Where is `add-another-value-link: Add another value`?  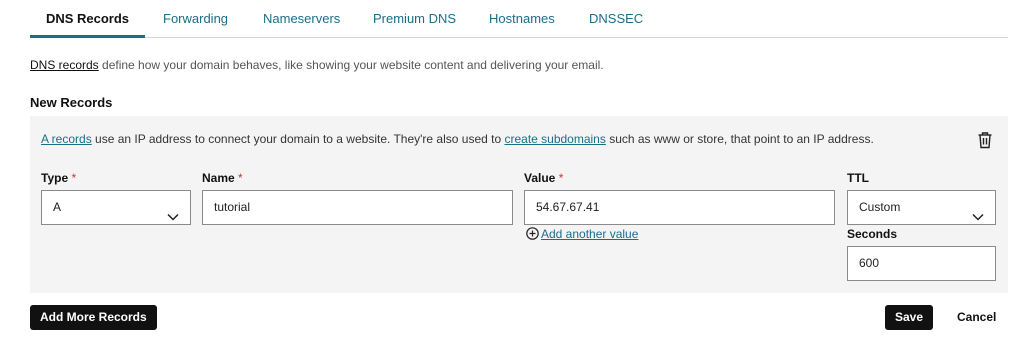
add-another-value-link: Add another value is located at coordinates (582, 234).